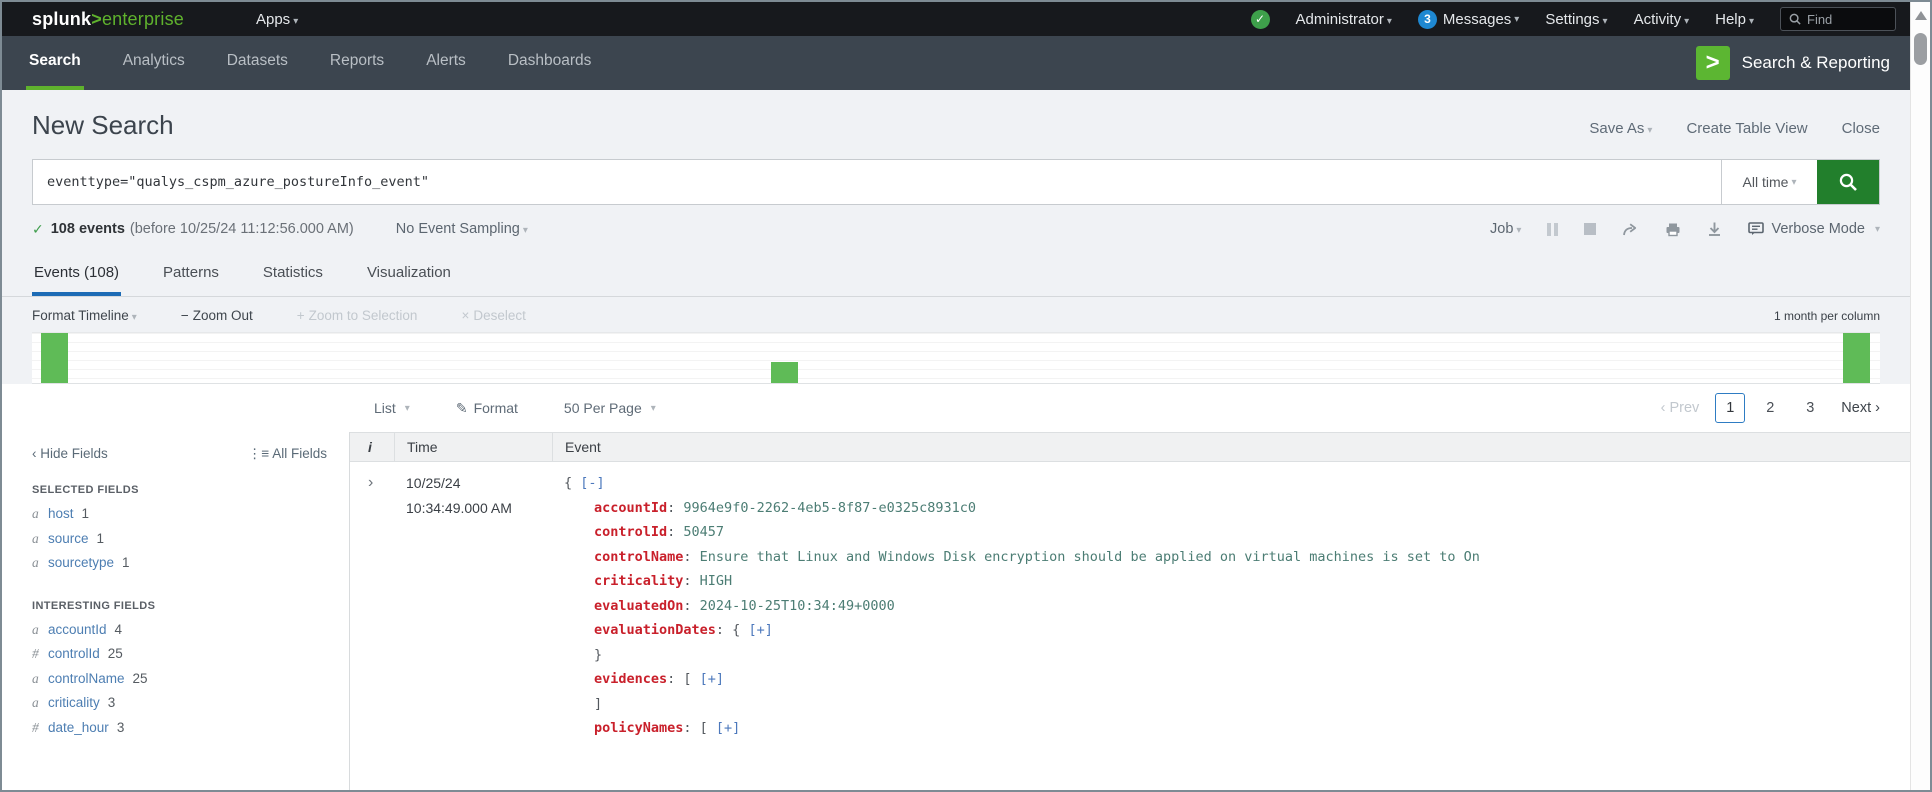  I want to click on page-button-3: 3, so click(1810, 408).